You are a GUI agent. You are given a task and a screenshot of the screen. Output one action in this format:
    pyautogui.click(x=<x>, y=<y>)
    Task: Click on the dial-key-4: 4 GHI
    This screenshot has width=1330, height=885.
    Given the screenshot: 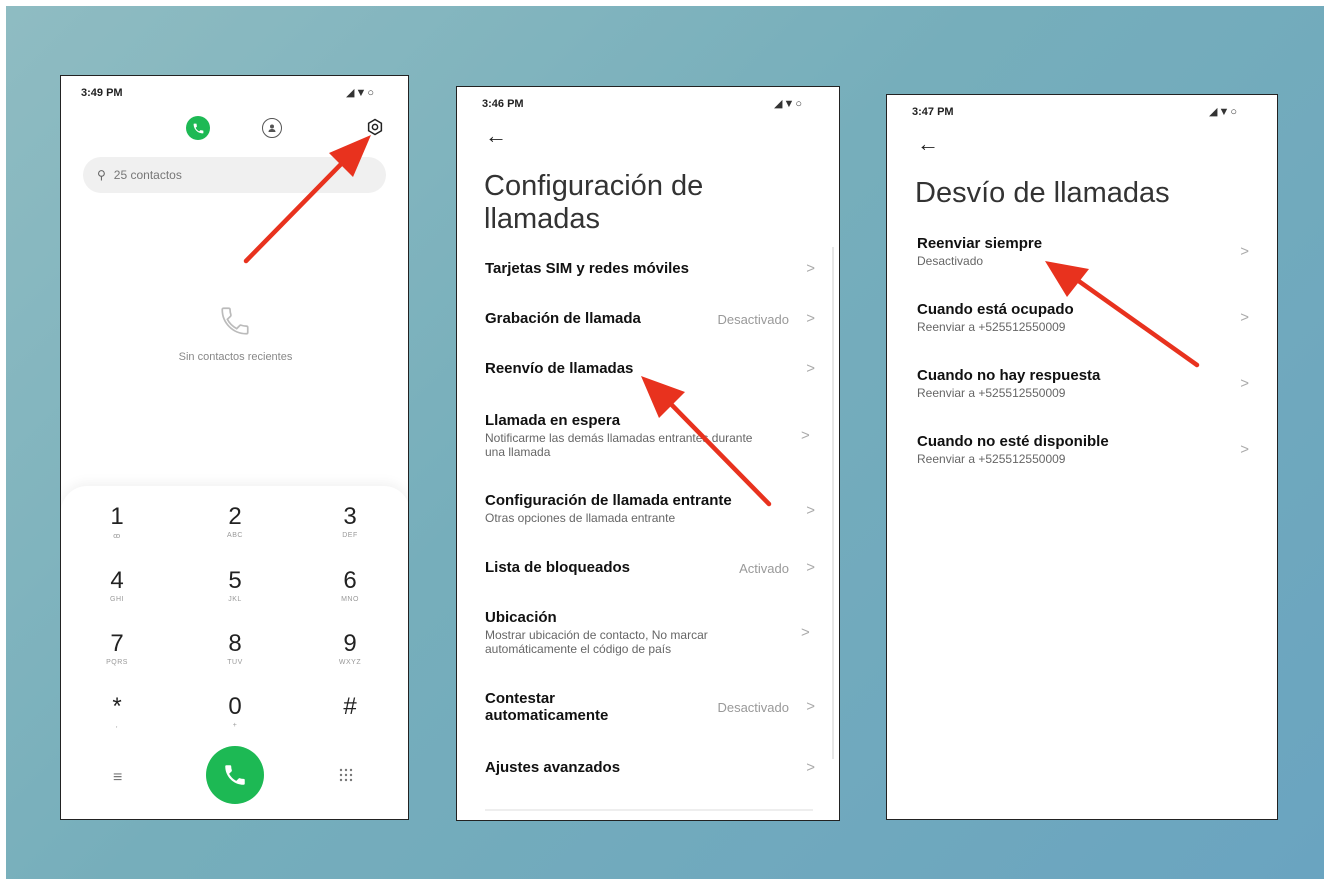 What is the action you would take?
    pyautogui.click(x=117, y=586)
    